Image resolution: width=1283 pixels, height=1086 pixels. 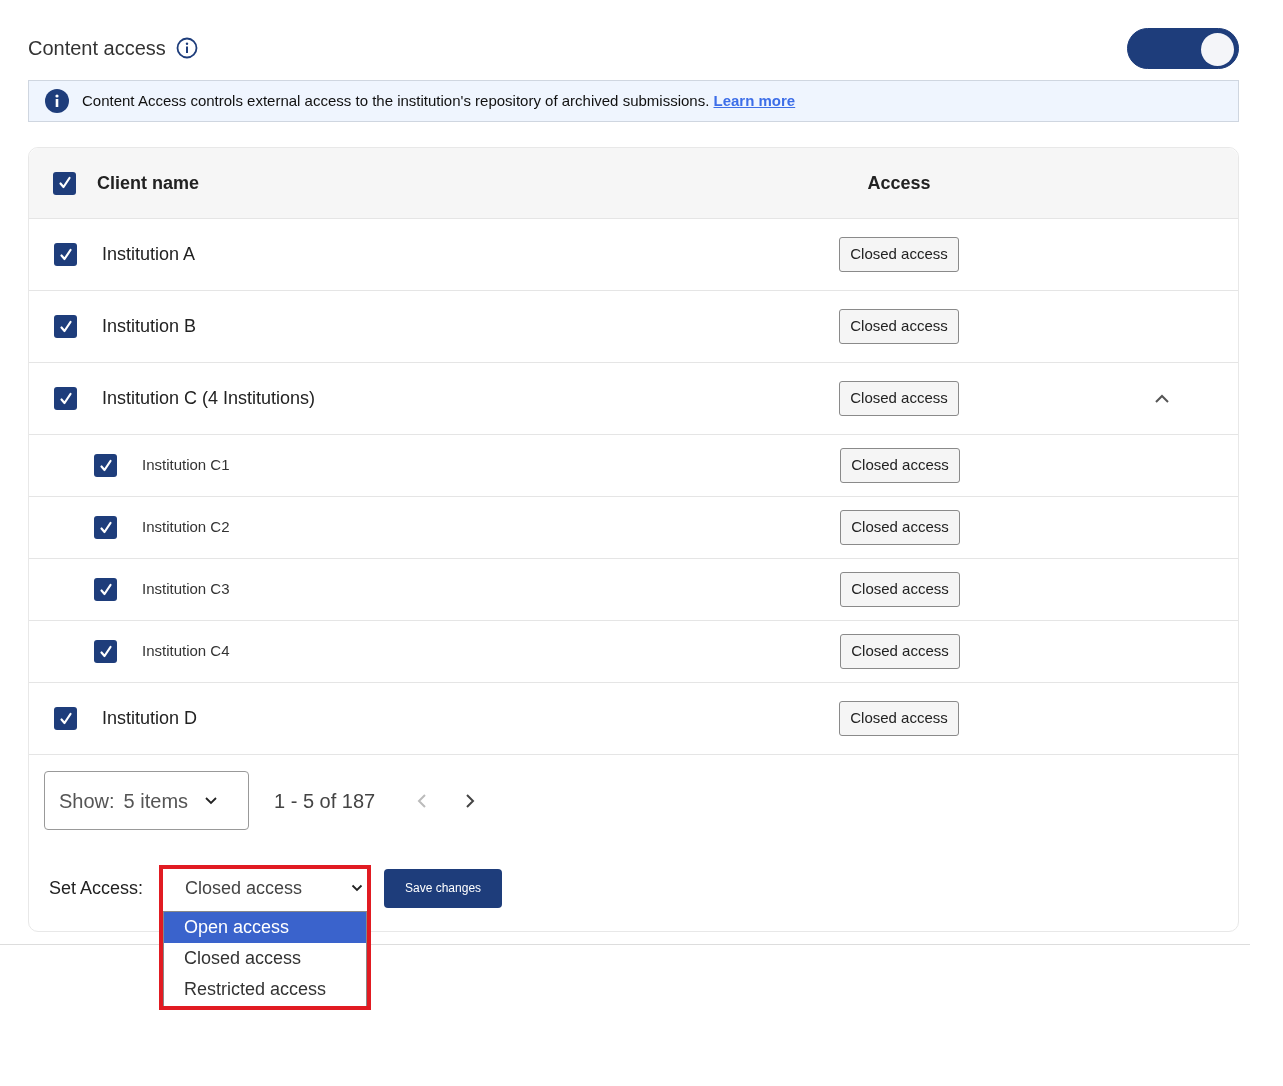 What do you see at coordinates (150, 718) in the screenshot?
I see `client-name: Institution D` at bounding box center [150, 718].